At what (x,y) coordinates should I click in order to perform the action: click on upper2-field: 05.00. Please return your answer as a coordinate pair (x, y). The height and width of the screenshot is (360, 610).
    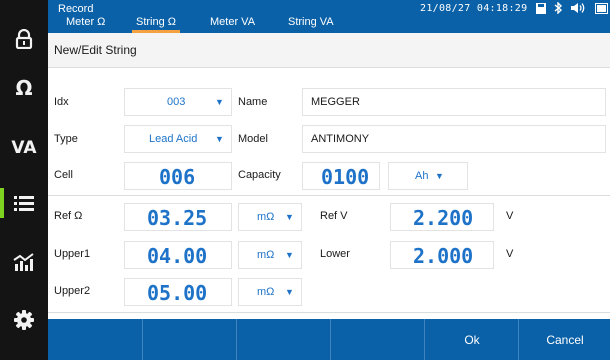
    Looking at the image, I should click on (178, 292).